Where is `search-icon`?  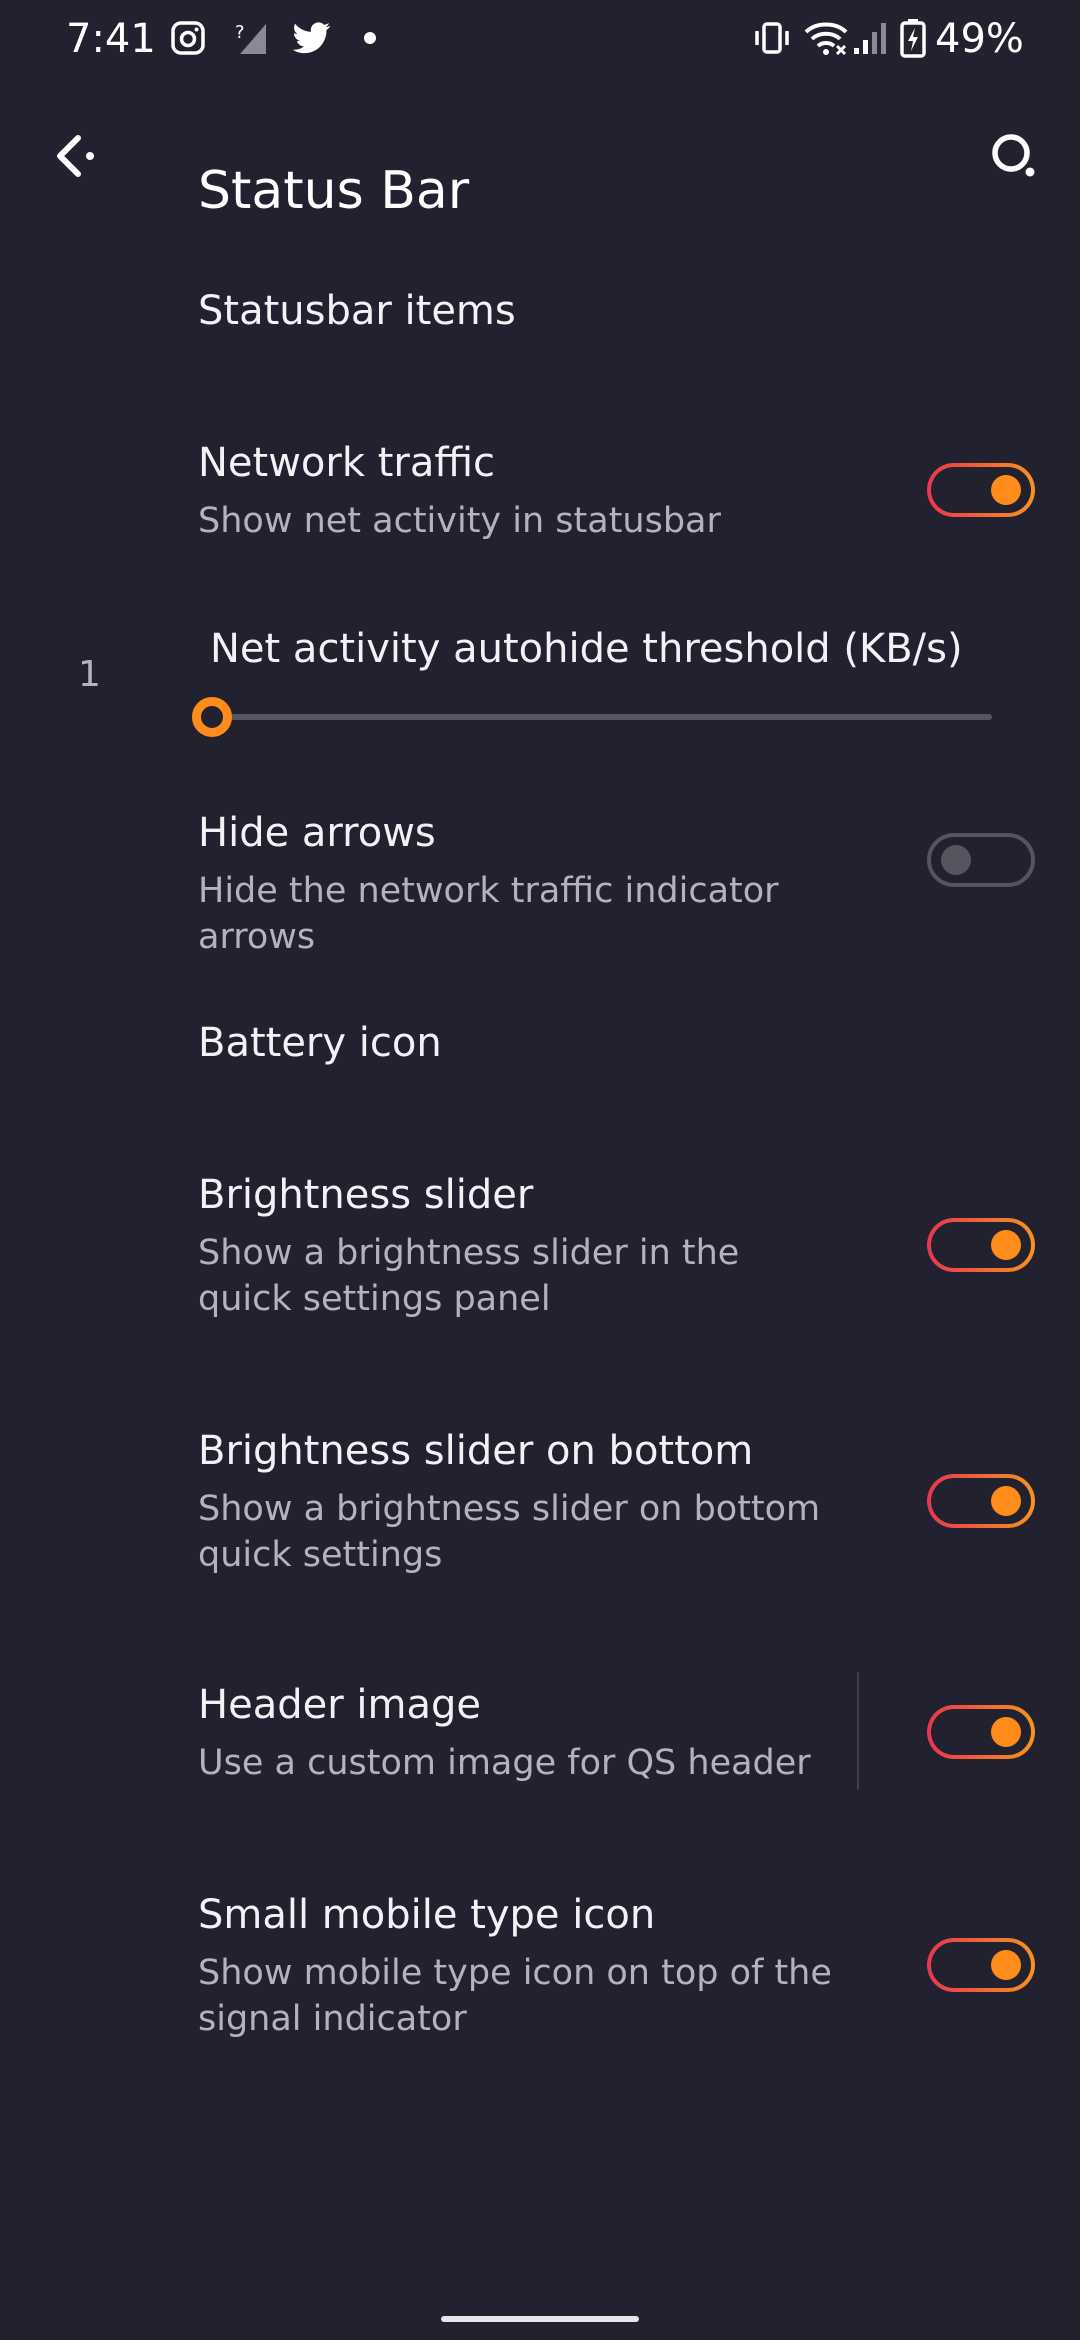
search-icon is located at coordinates (1013, 155).